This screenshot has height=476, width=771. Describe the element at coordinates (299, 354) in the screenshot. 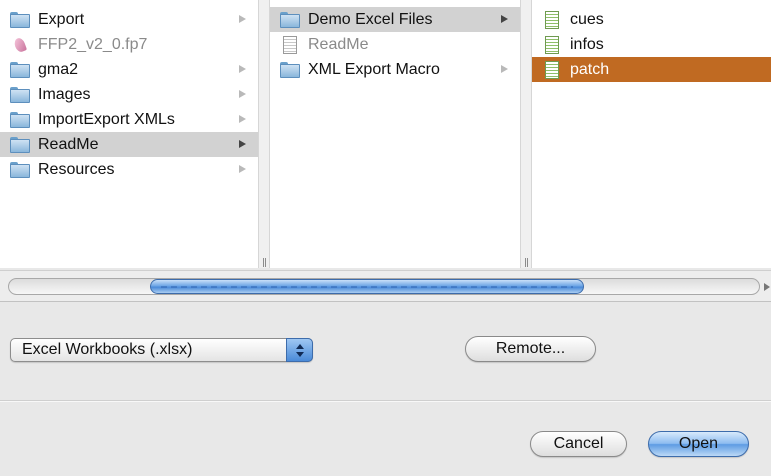

I see `arrow-down-icon` at that location.